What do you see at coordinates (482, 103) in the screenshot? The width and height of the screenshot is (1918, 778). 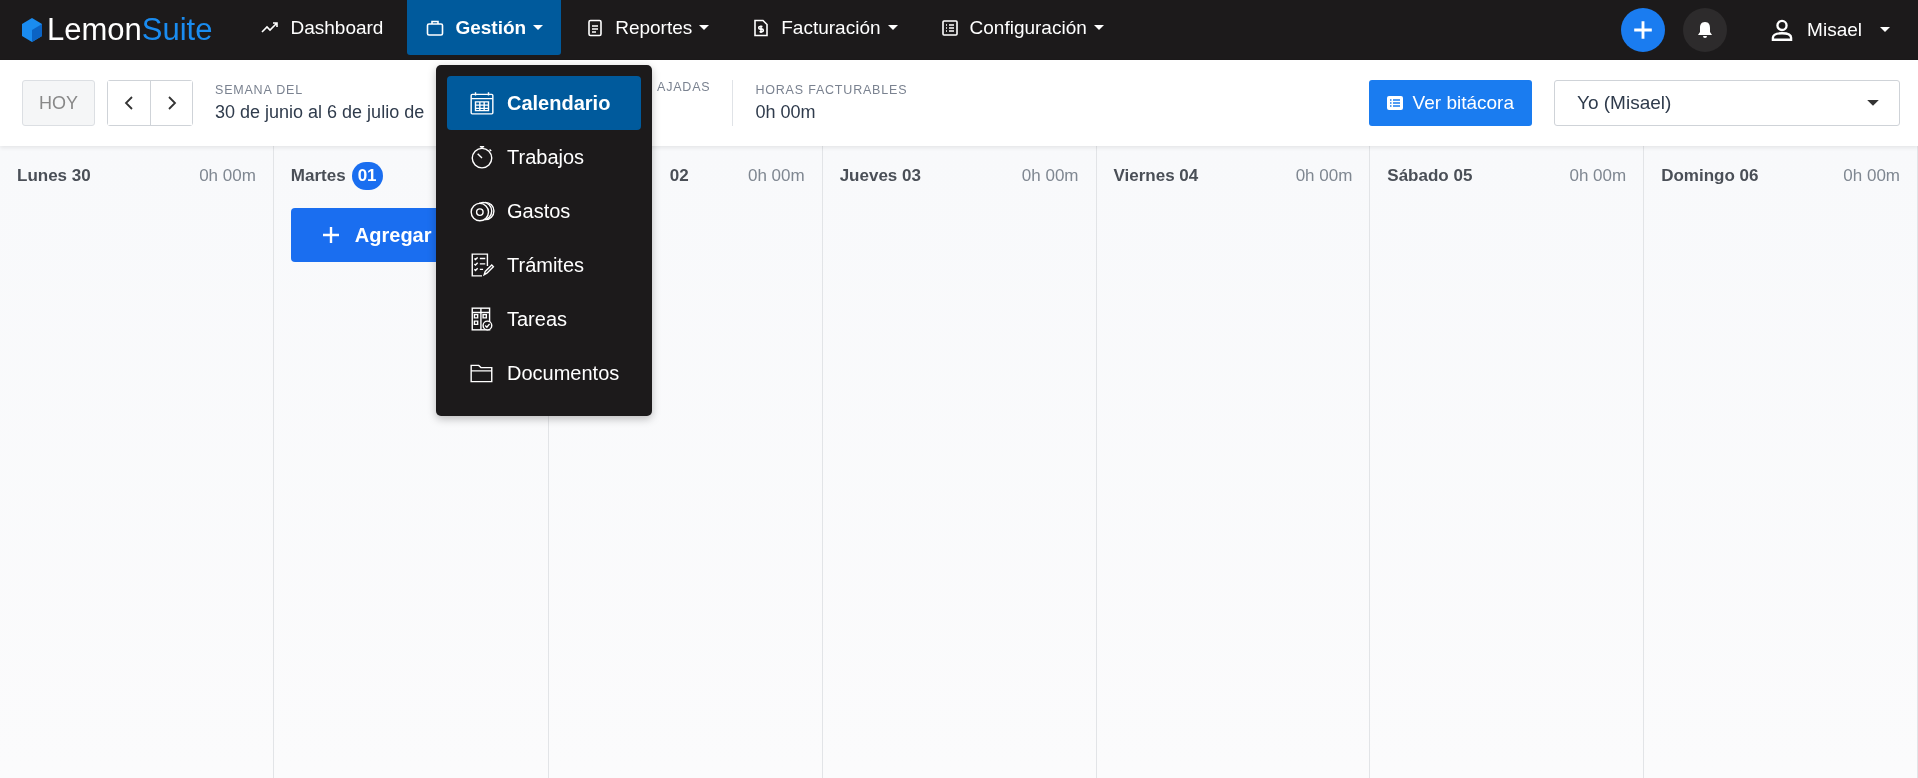 I see `calendar-icon` at bounding box center [482, 103].